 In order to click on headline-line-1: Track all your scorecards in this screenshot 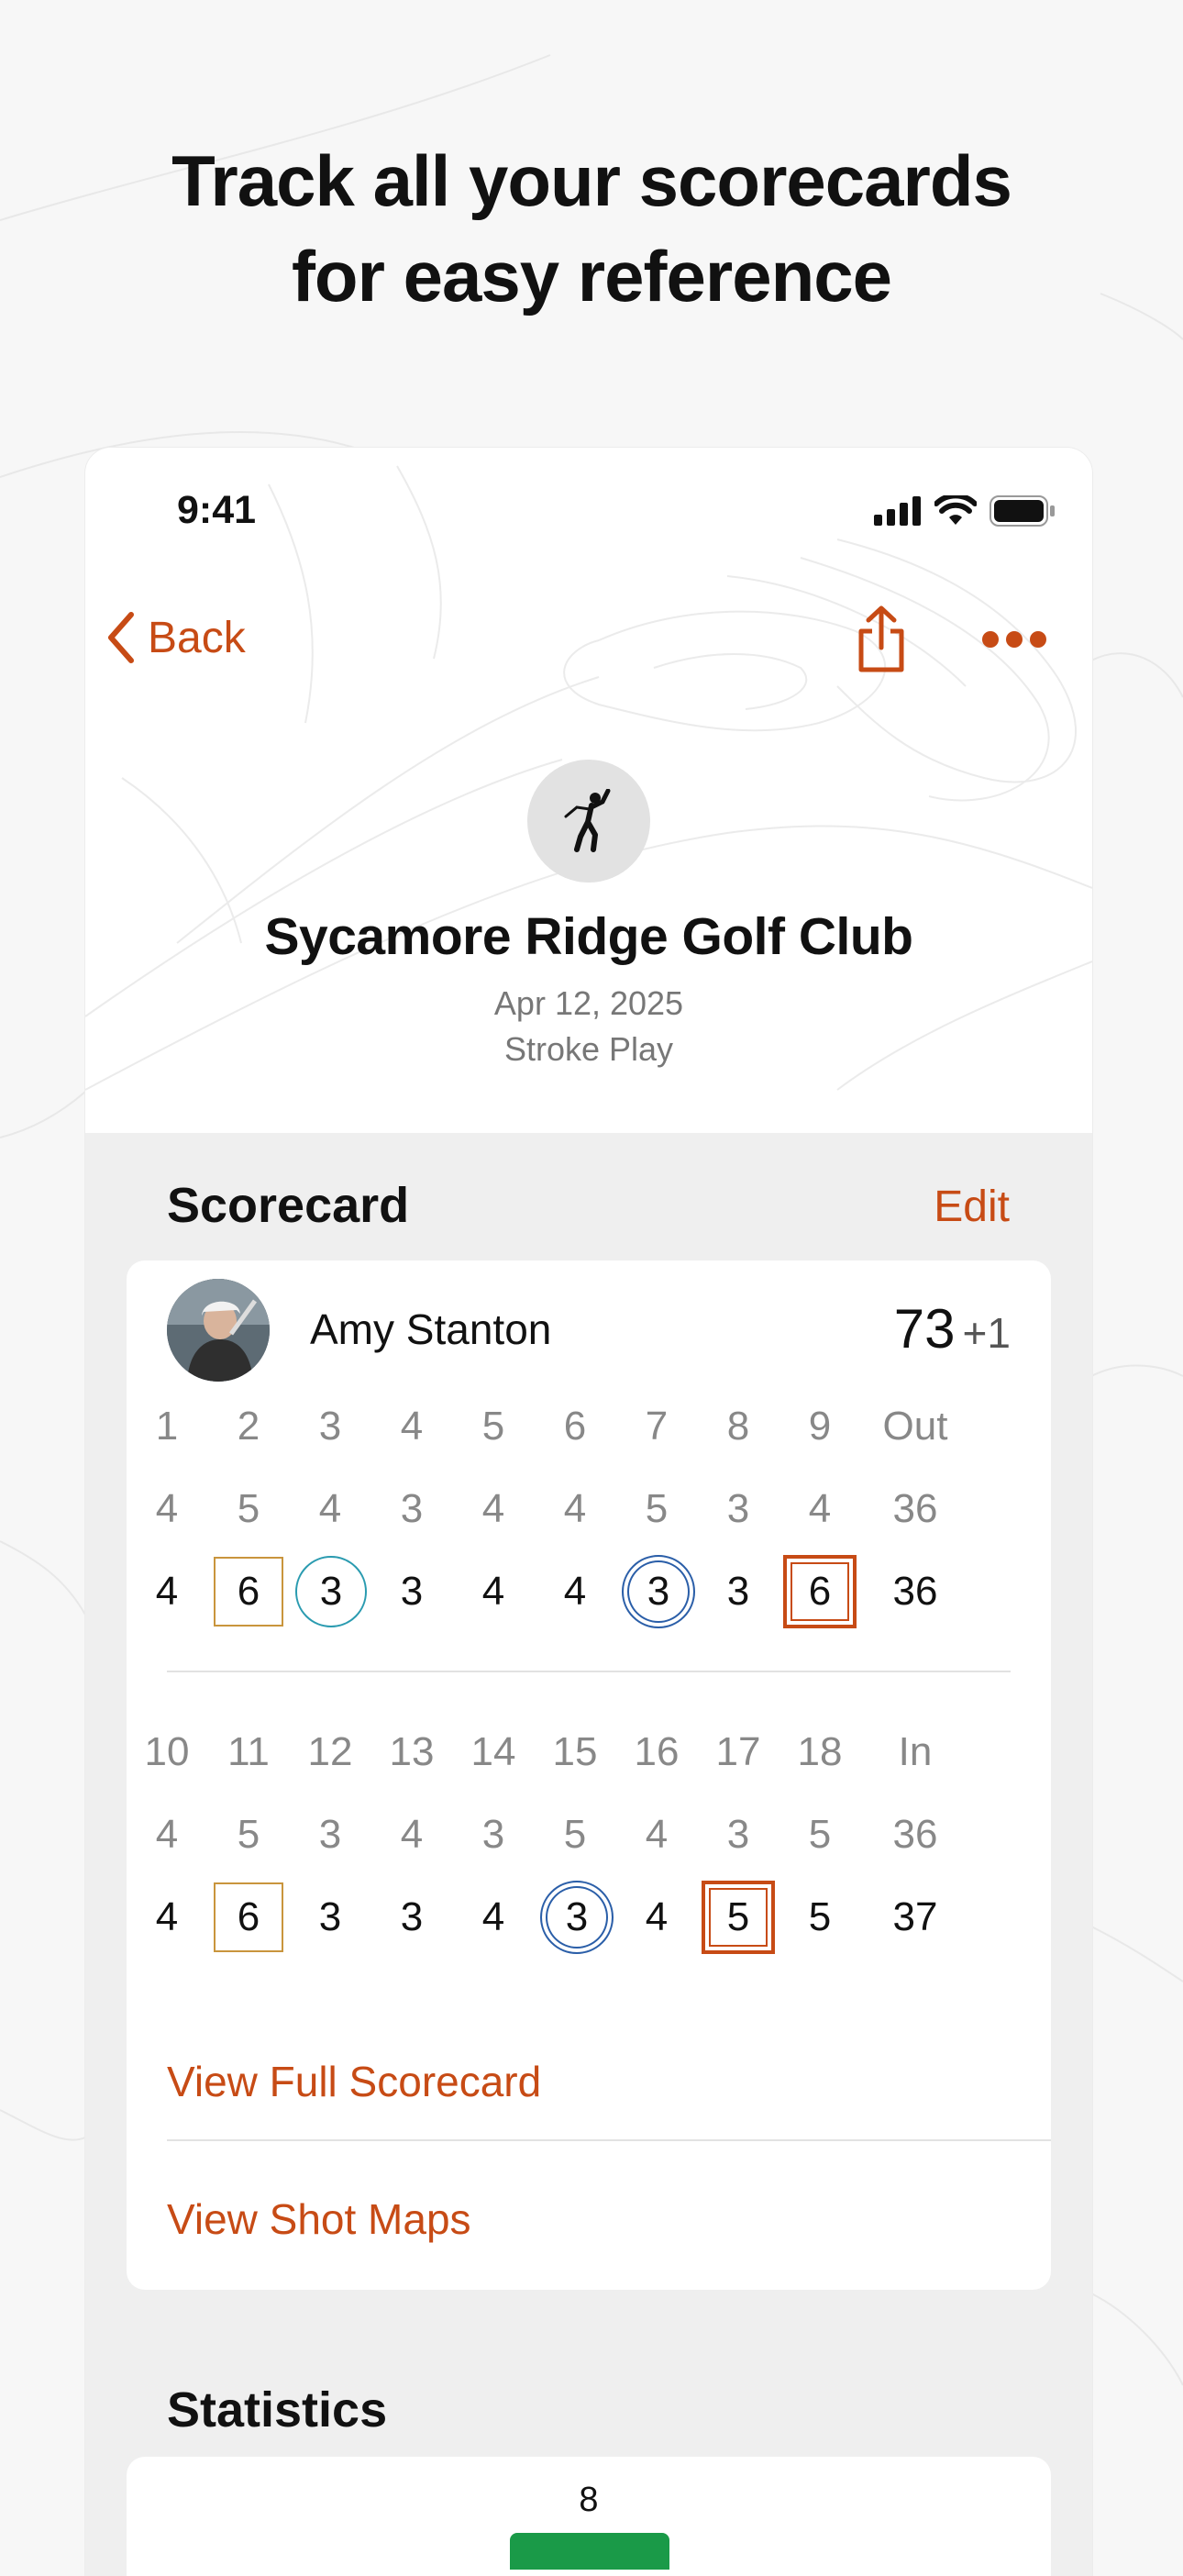, I will do `click(591, 180)`.